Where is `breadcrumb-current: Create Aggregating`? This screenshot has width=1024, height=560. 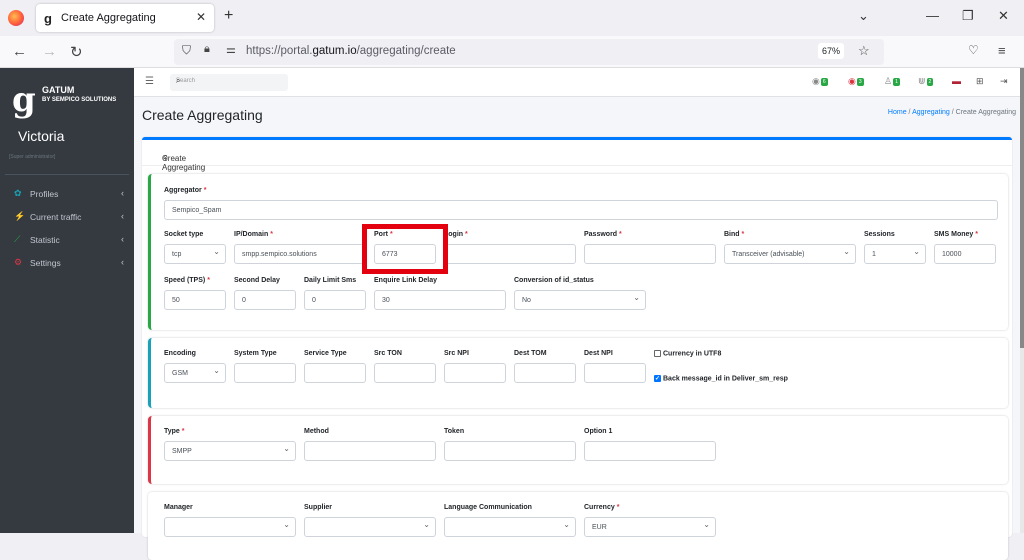
breadcrumb-current: Create Aggregating is located at coordinates (985, 112).